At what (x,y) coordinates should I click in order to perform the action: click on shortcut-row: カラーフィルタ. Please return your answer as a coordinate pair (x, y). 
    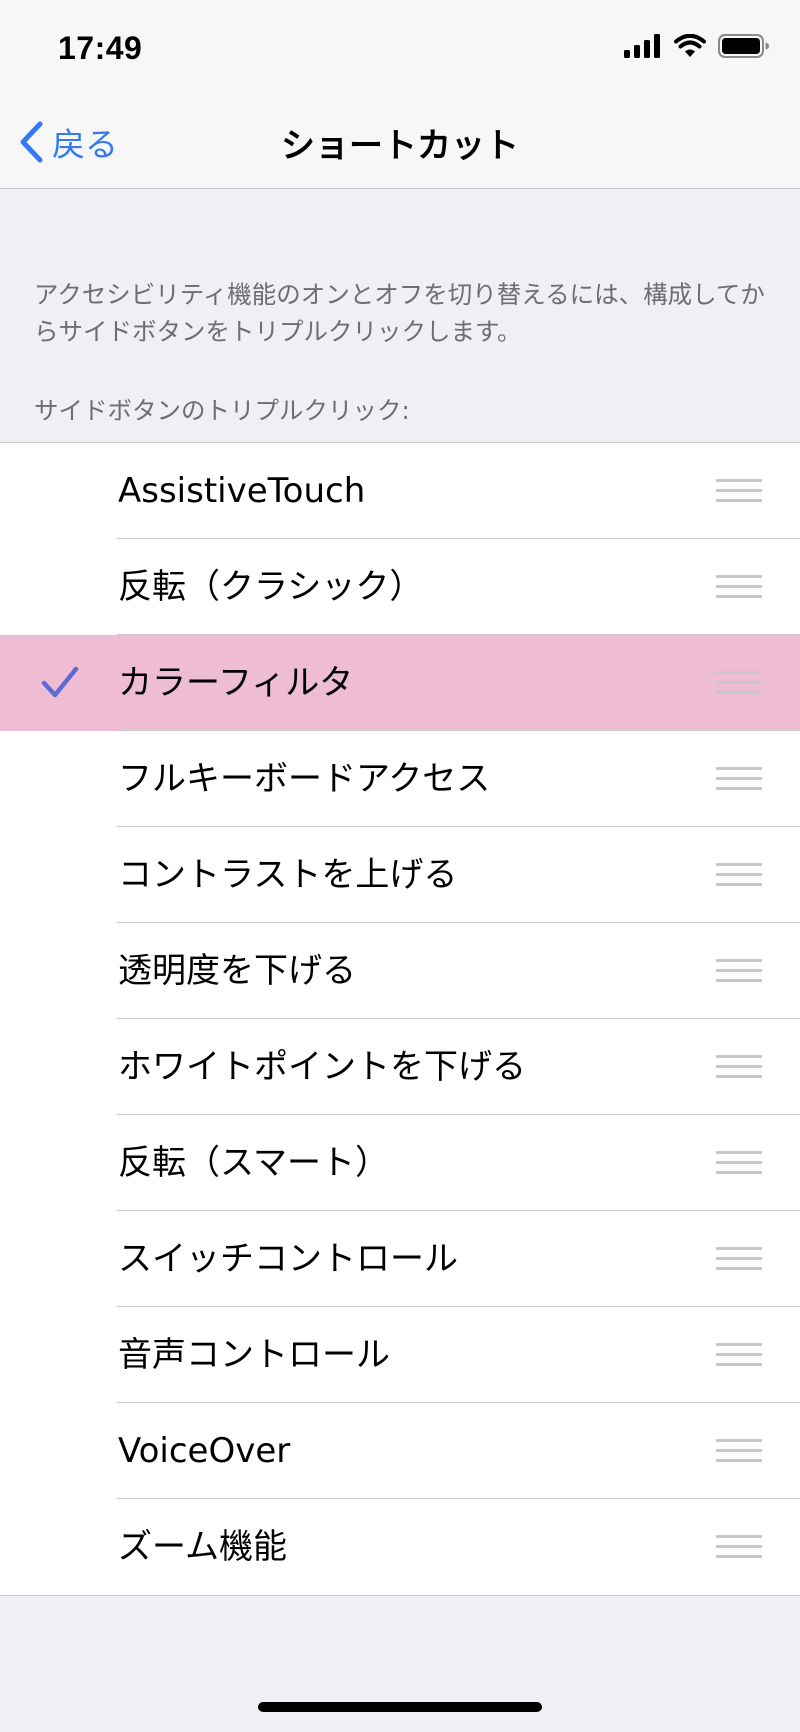
    Looking at the image, I should click on (400, 683).